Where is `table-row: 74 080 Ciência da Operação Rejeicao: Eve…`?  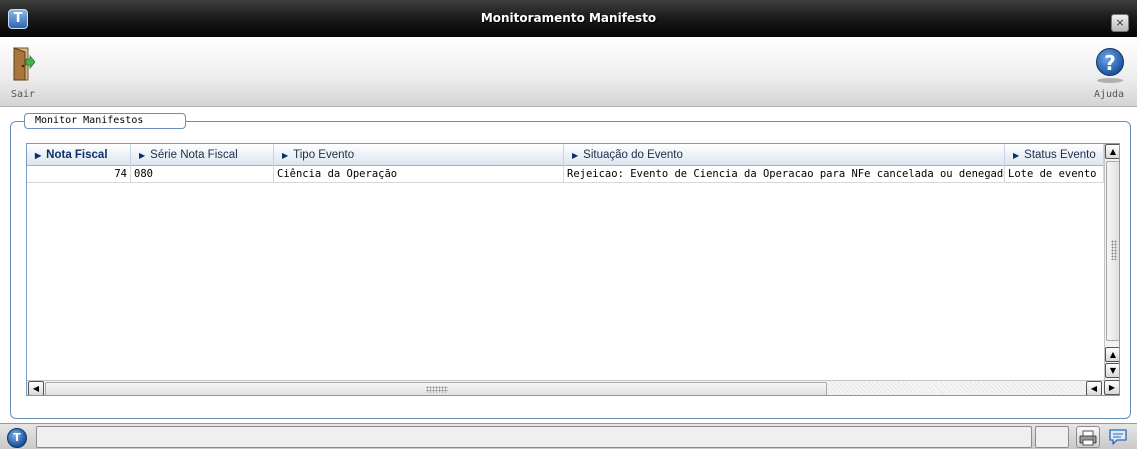
table-row: 74 080 Ciência da Operação Rejeicao: Eve… is located at coordinates (565, 174).